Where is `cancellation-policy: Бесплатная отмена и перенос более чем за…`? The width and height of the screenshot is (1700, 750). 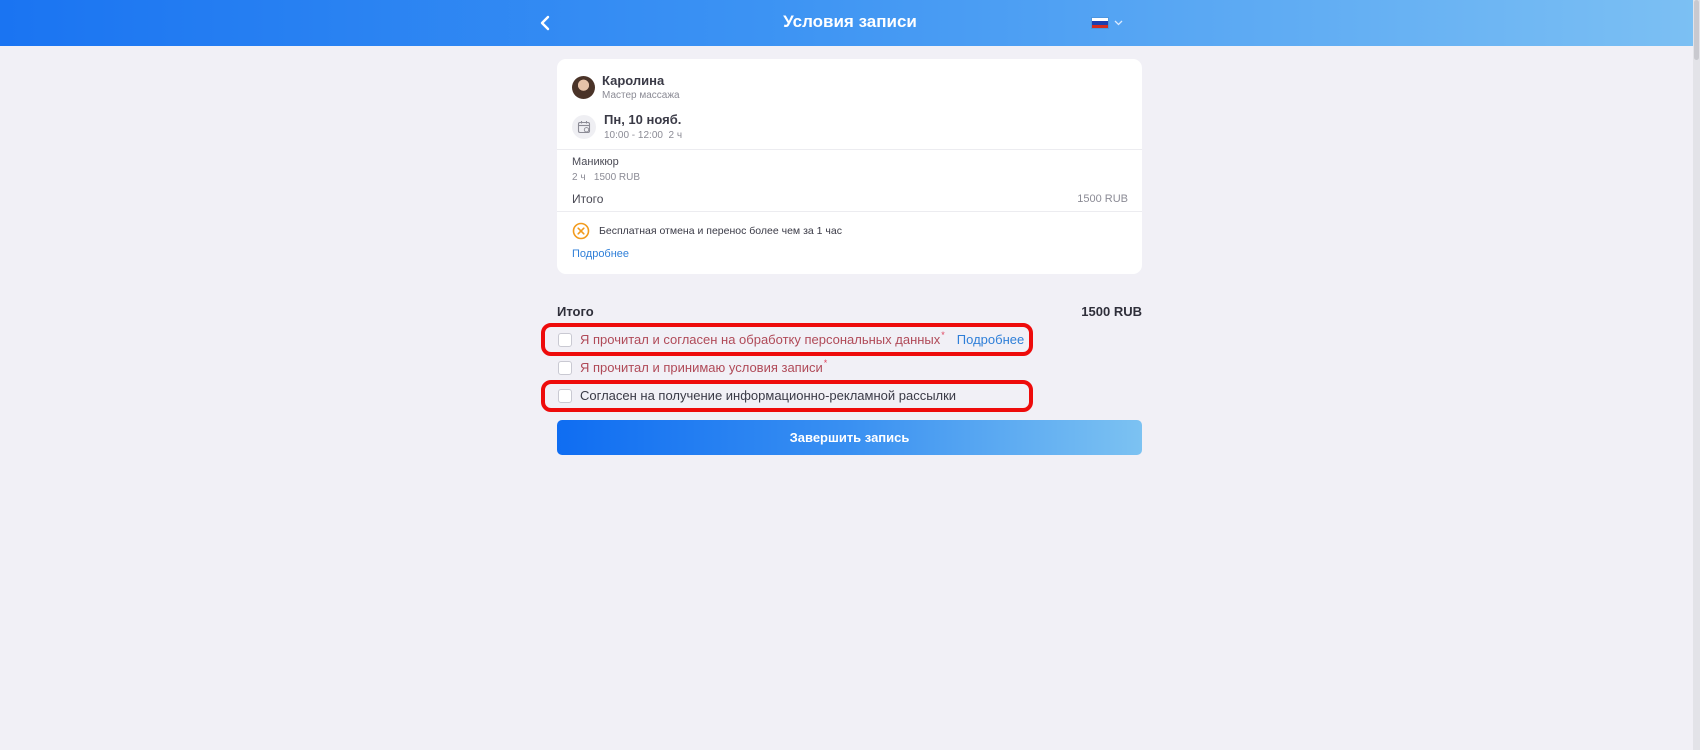
cancellation-policy: Бесплатная отмена и перенос более чем за… is located at coordinates (707, 231).